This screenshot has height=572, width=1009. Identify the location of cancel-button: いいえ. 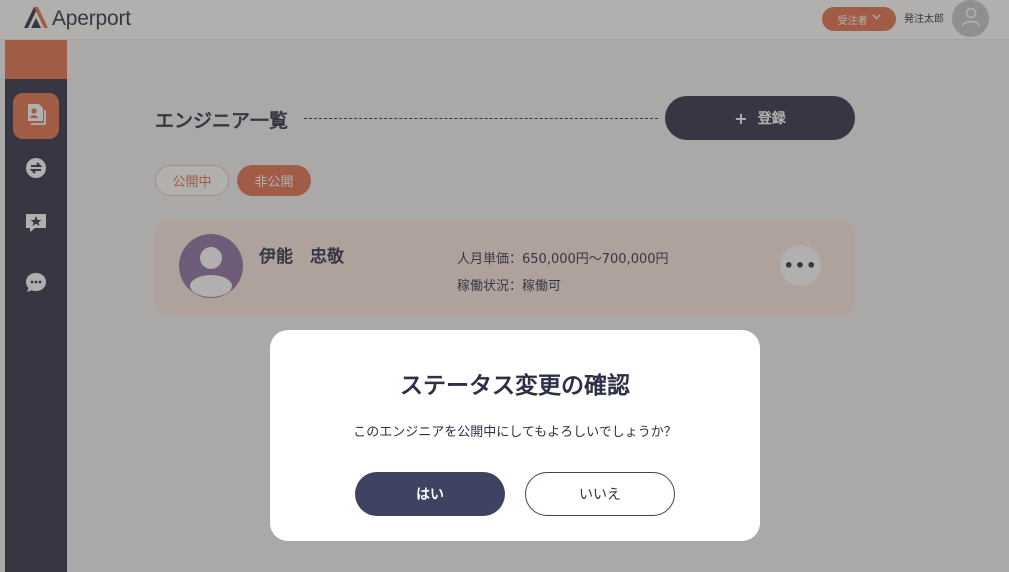
(600, 494).